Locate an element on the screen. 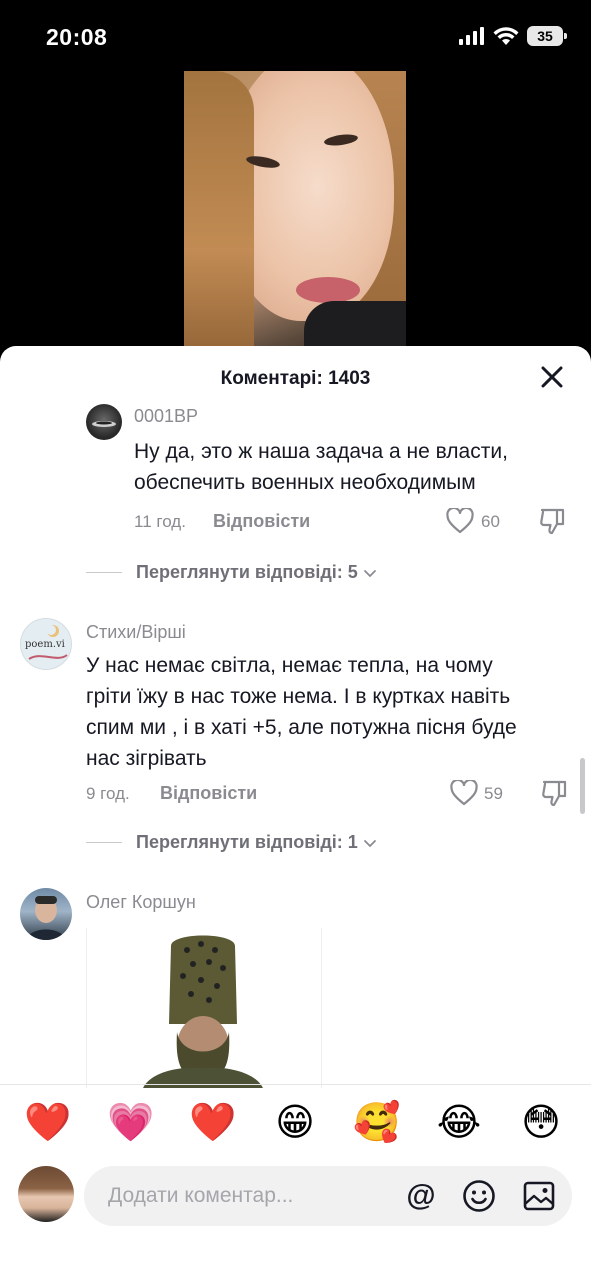 The width and height of the screenshot is (591, 1280). at-icon: @ is located at coordinates (421, 1196).